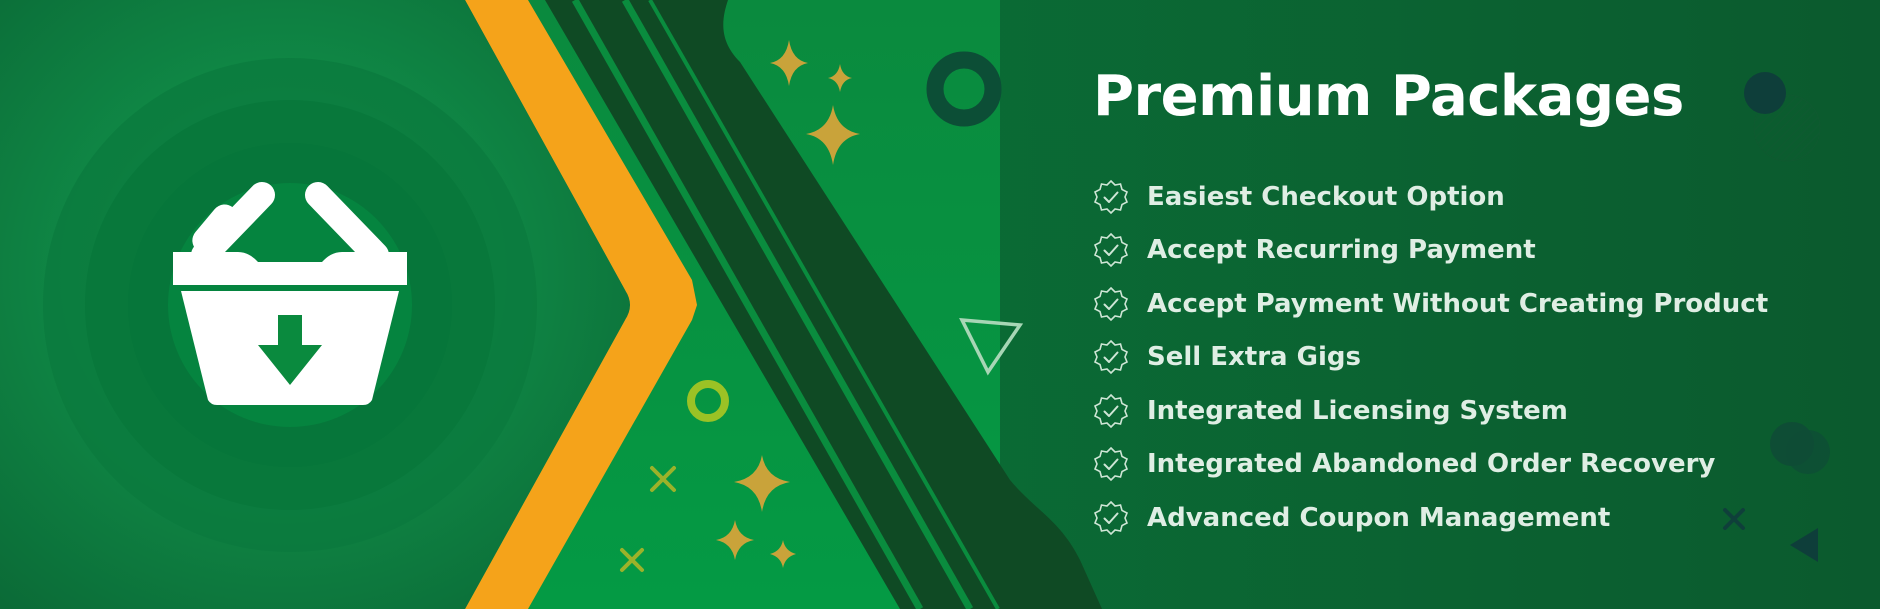 This screenshot has height=609, width=1880. I want to click on list-item: Integrated Licensing System, so click(1430, 411).